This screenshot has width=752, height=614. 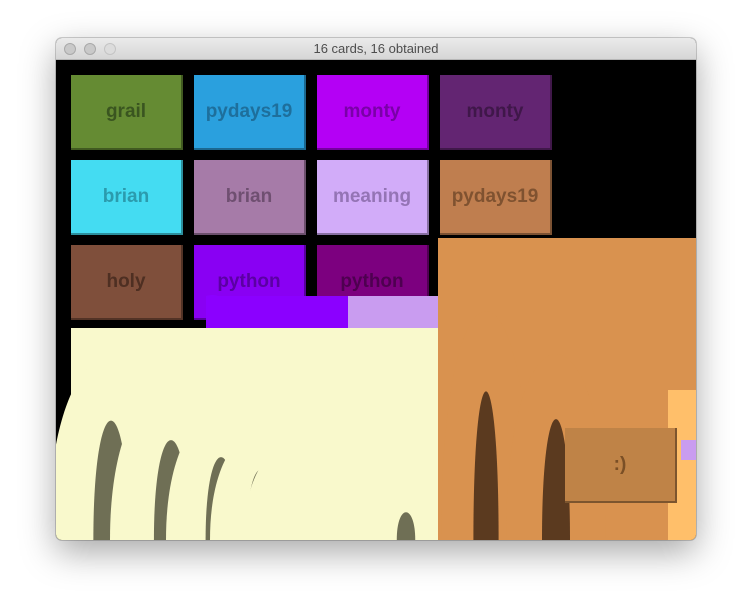 What do you see at coordinates (688, 450) in the screenshot?
I see `lilac-trail-edge` at bounding box center [688, 450].